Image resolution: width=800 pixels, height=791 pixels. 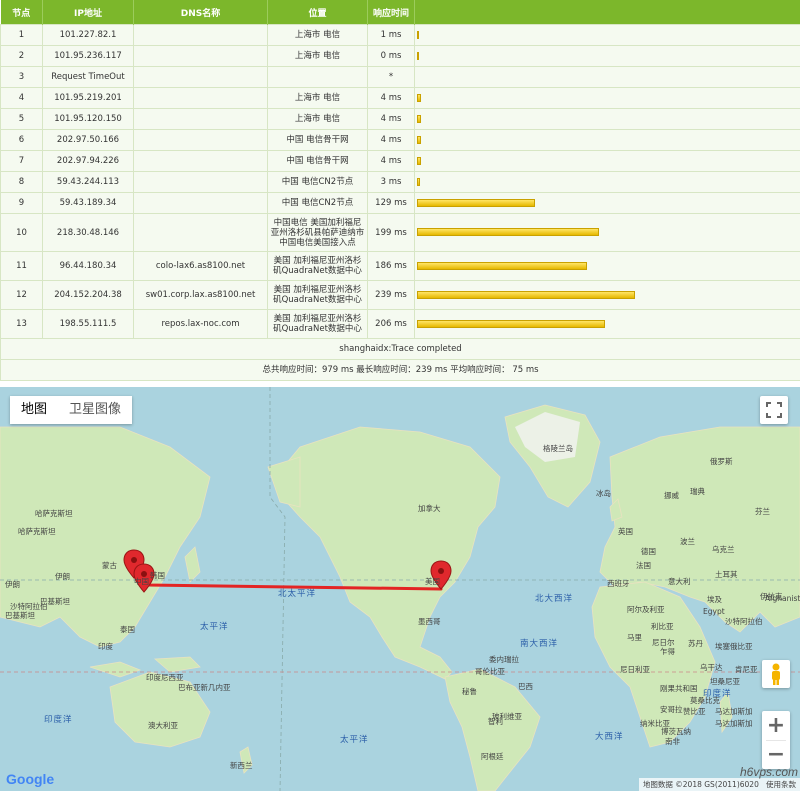 What do you see at coordinates (317, 77) in the screenshot?
I see `location-cell` at bounding box center [317, 77].